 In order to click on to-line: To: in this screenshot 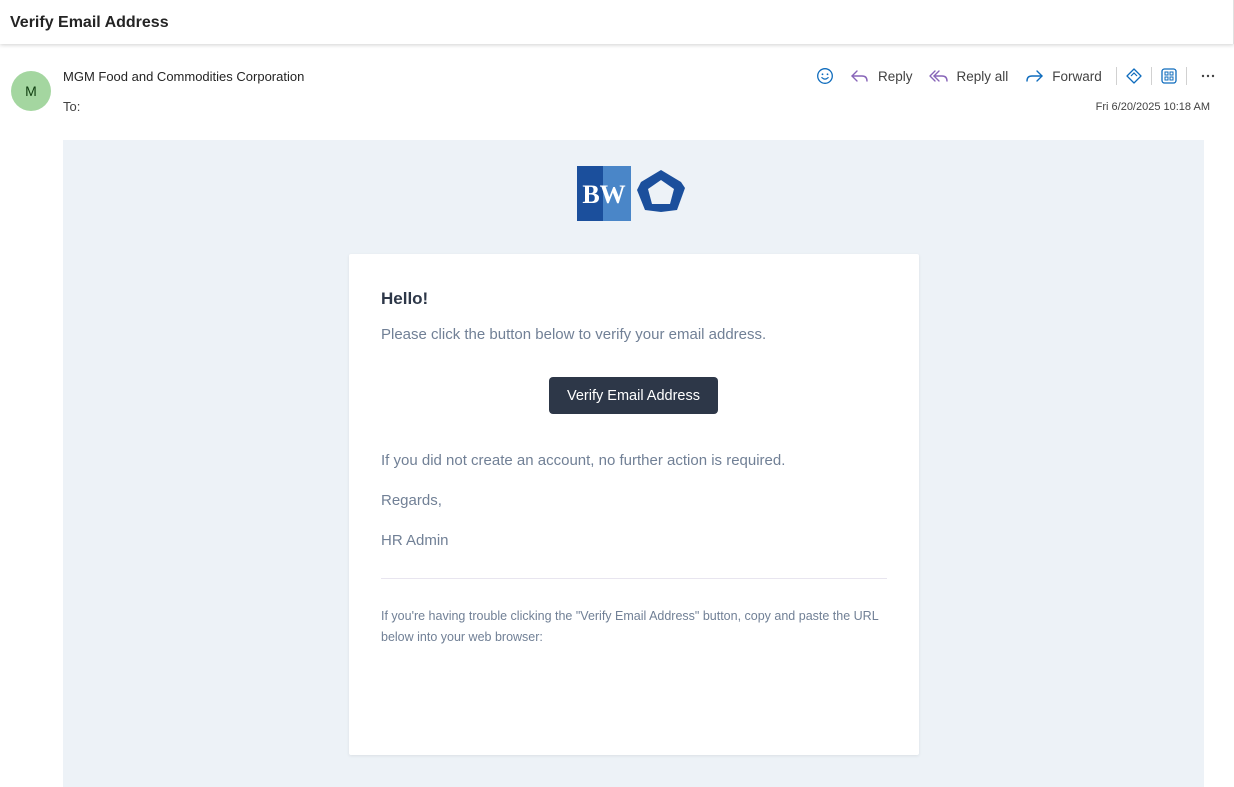, I will do `click(72, 106)`.